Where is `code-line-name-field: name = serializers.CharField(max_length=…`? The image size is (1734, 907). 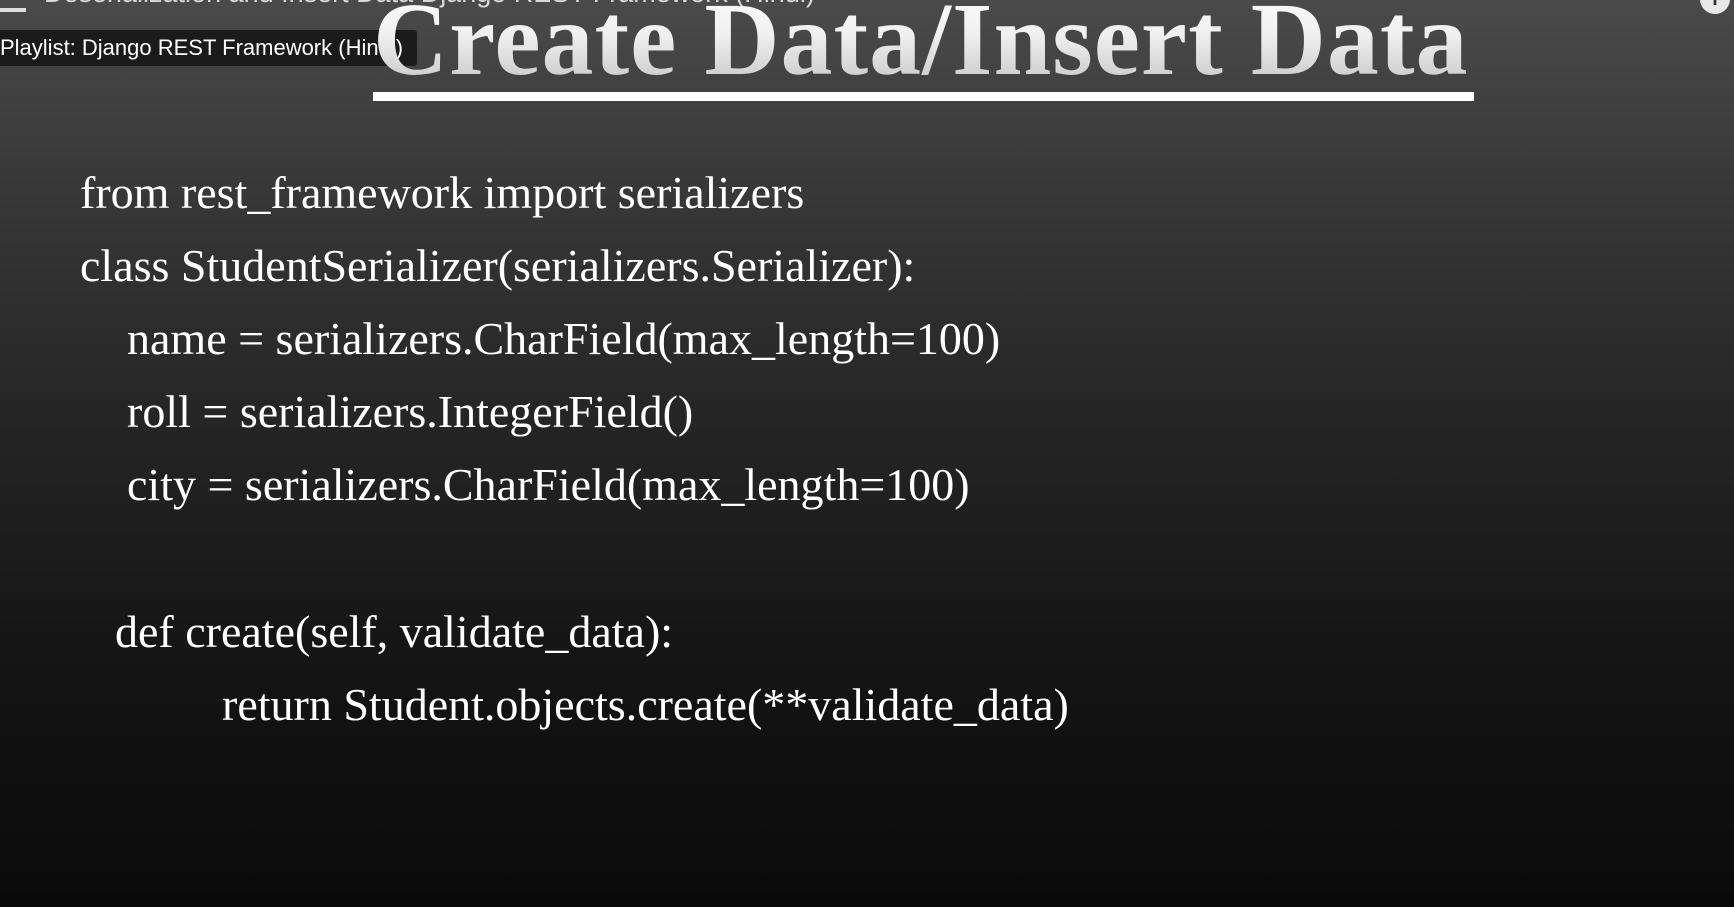
code-line-name-field: name = serializers.CharField(max_length=… is located at coordinates (564, 338).